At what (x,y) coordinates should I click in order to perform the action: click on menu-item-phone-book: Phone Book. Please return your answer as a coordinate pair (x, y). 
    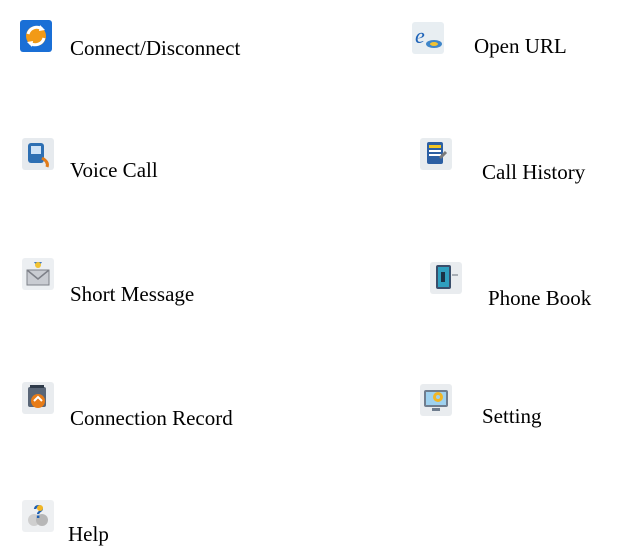
    Looking at the image, I should click on (530, 287).